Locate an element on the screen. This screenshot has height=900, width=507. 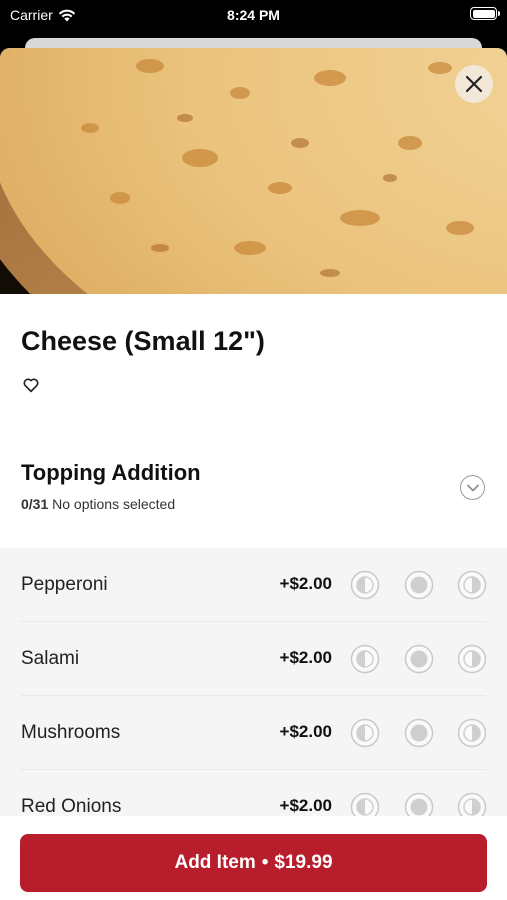
option-name: Salami is located at coordinates (50, 658).